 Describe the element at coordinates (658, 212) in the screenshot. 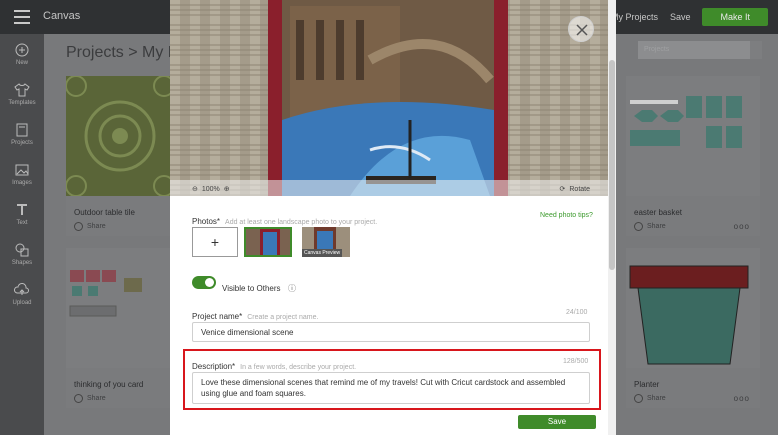

I see `card-title: easter basket` at that location.